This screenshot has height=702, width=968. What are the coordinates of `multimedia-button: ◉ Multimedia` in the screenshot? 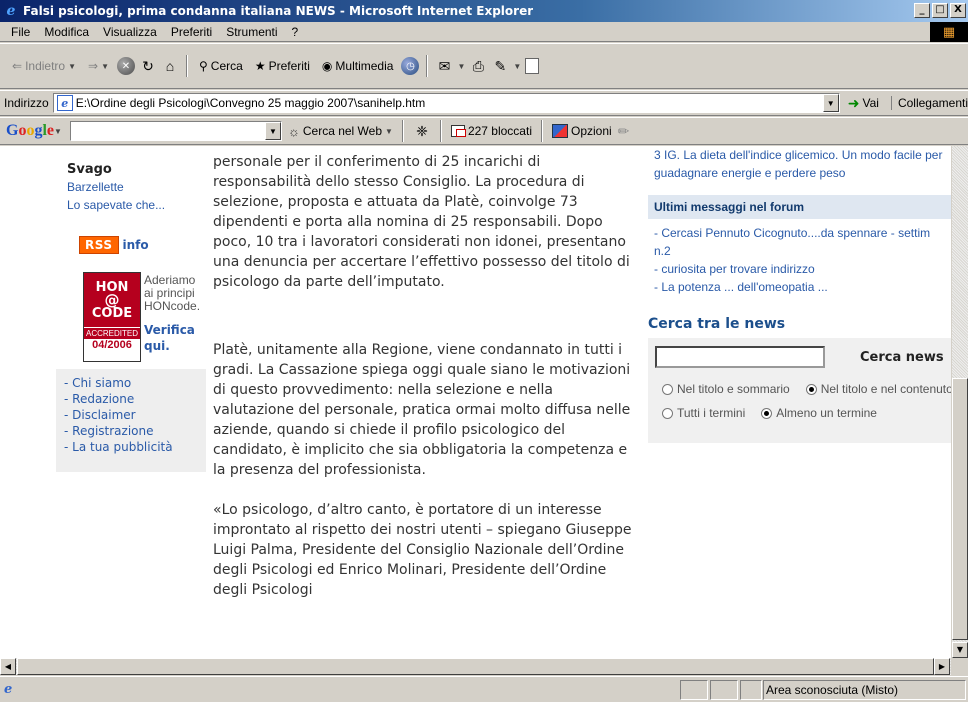 It's located at (358, 66).